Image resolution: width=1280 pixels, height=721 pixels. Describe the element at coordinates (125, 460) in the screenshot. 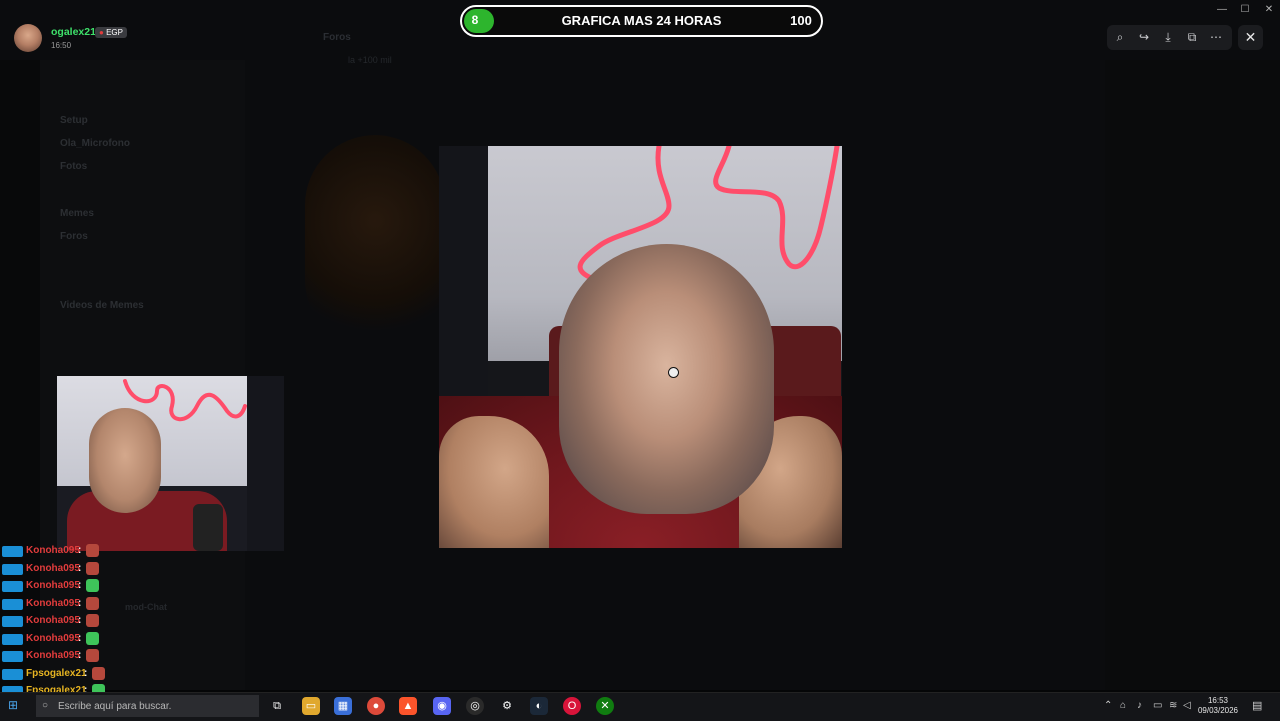

I see `webcam-head` at that location.